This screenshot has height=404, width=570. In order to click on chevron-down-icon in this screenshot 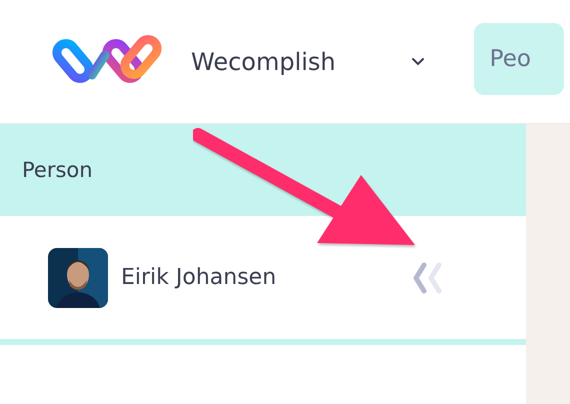, I will do `click(417, 61)`.